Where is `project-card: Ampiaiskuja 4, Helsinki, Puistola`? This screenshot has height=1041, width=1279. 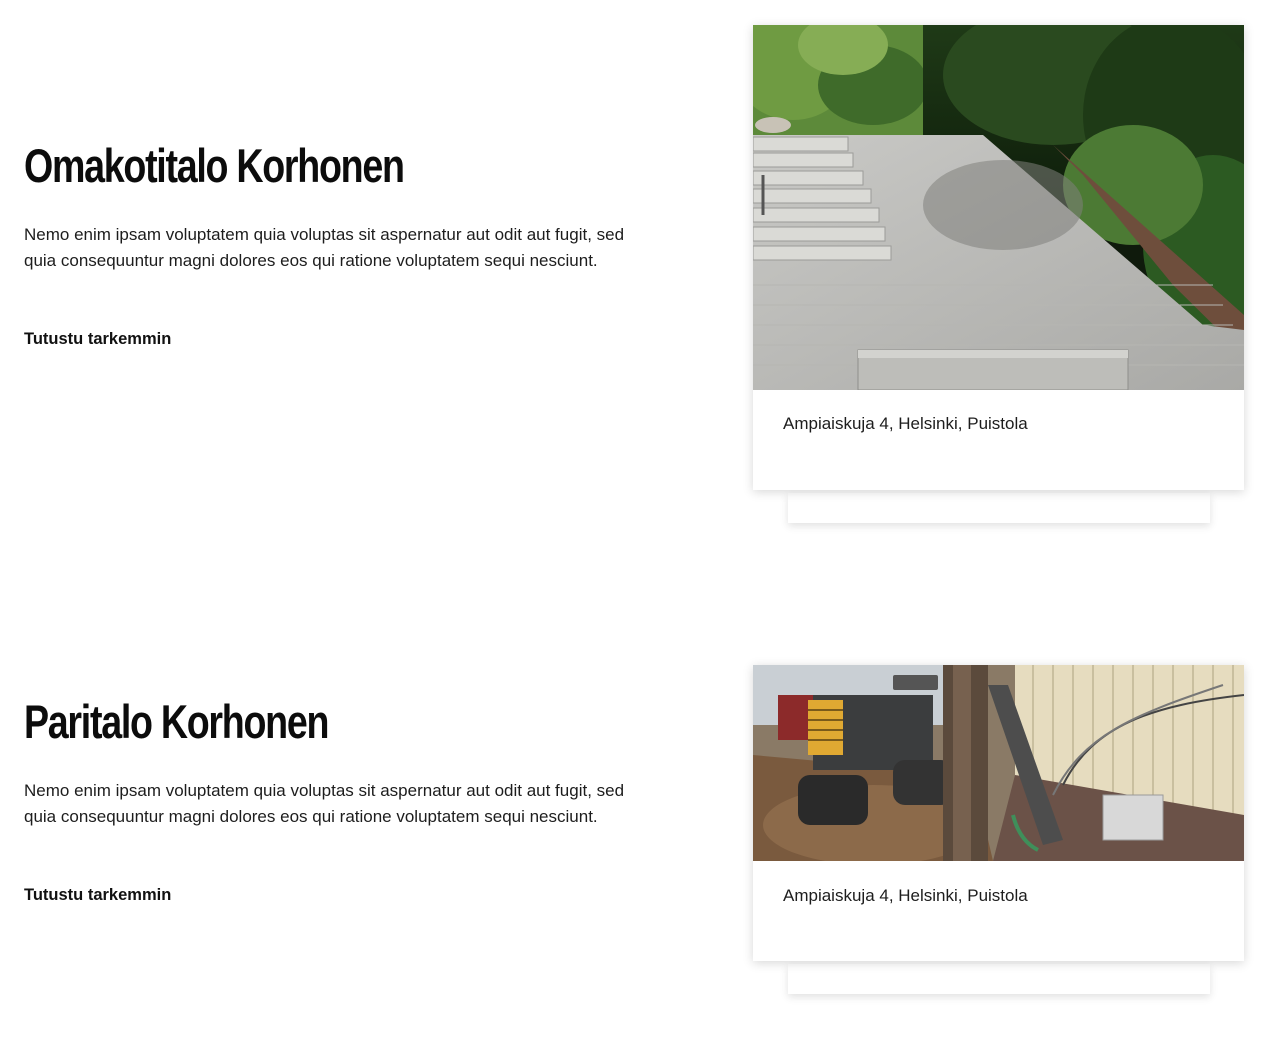
project-card: Ampiaiskuja 4, Helsinki, Puistola is located at coordinates (998, 813).